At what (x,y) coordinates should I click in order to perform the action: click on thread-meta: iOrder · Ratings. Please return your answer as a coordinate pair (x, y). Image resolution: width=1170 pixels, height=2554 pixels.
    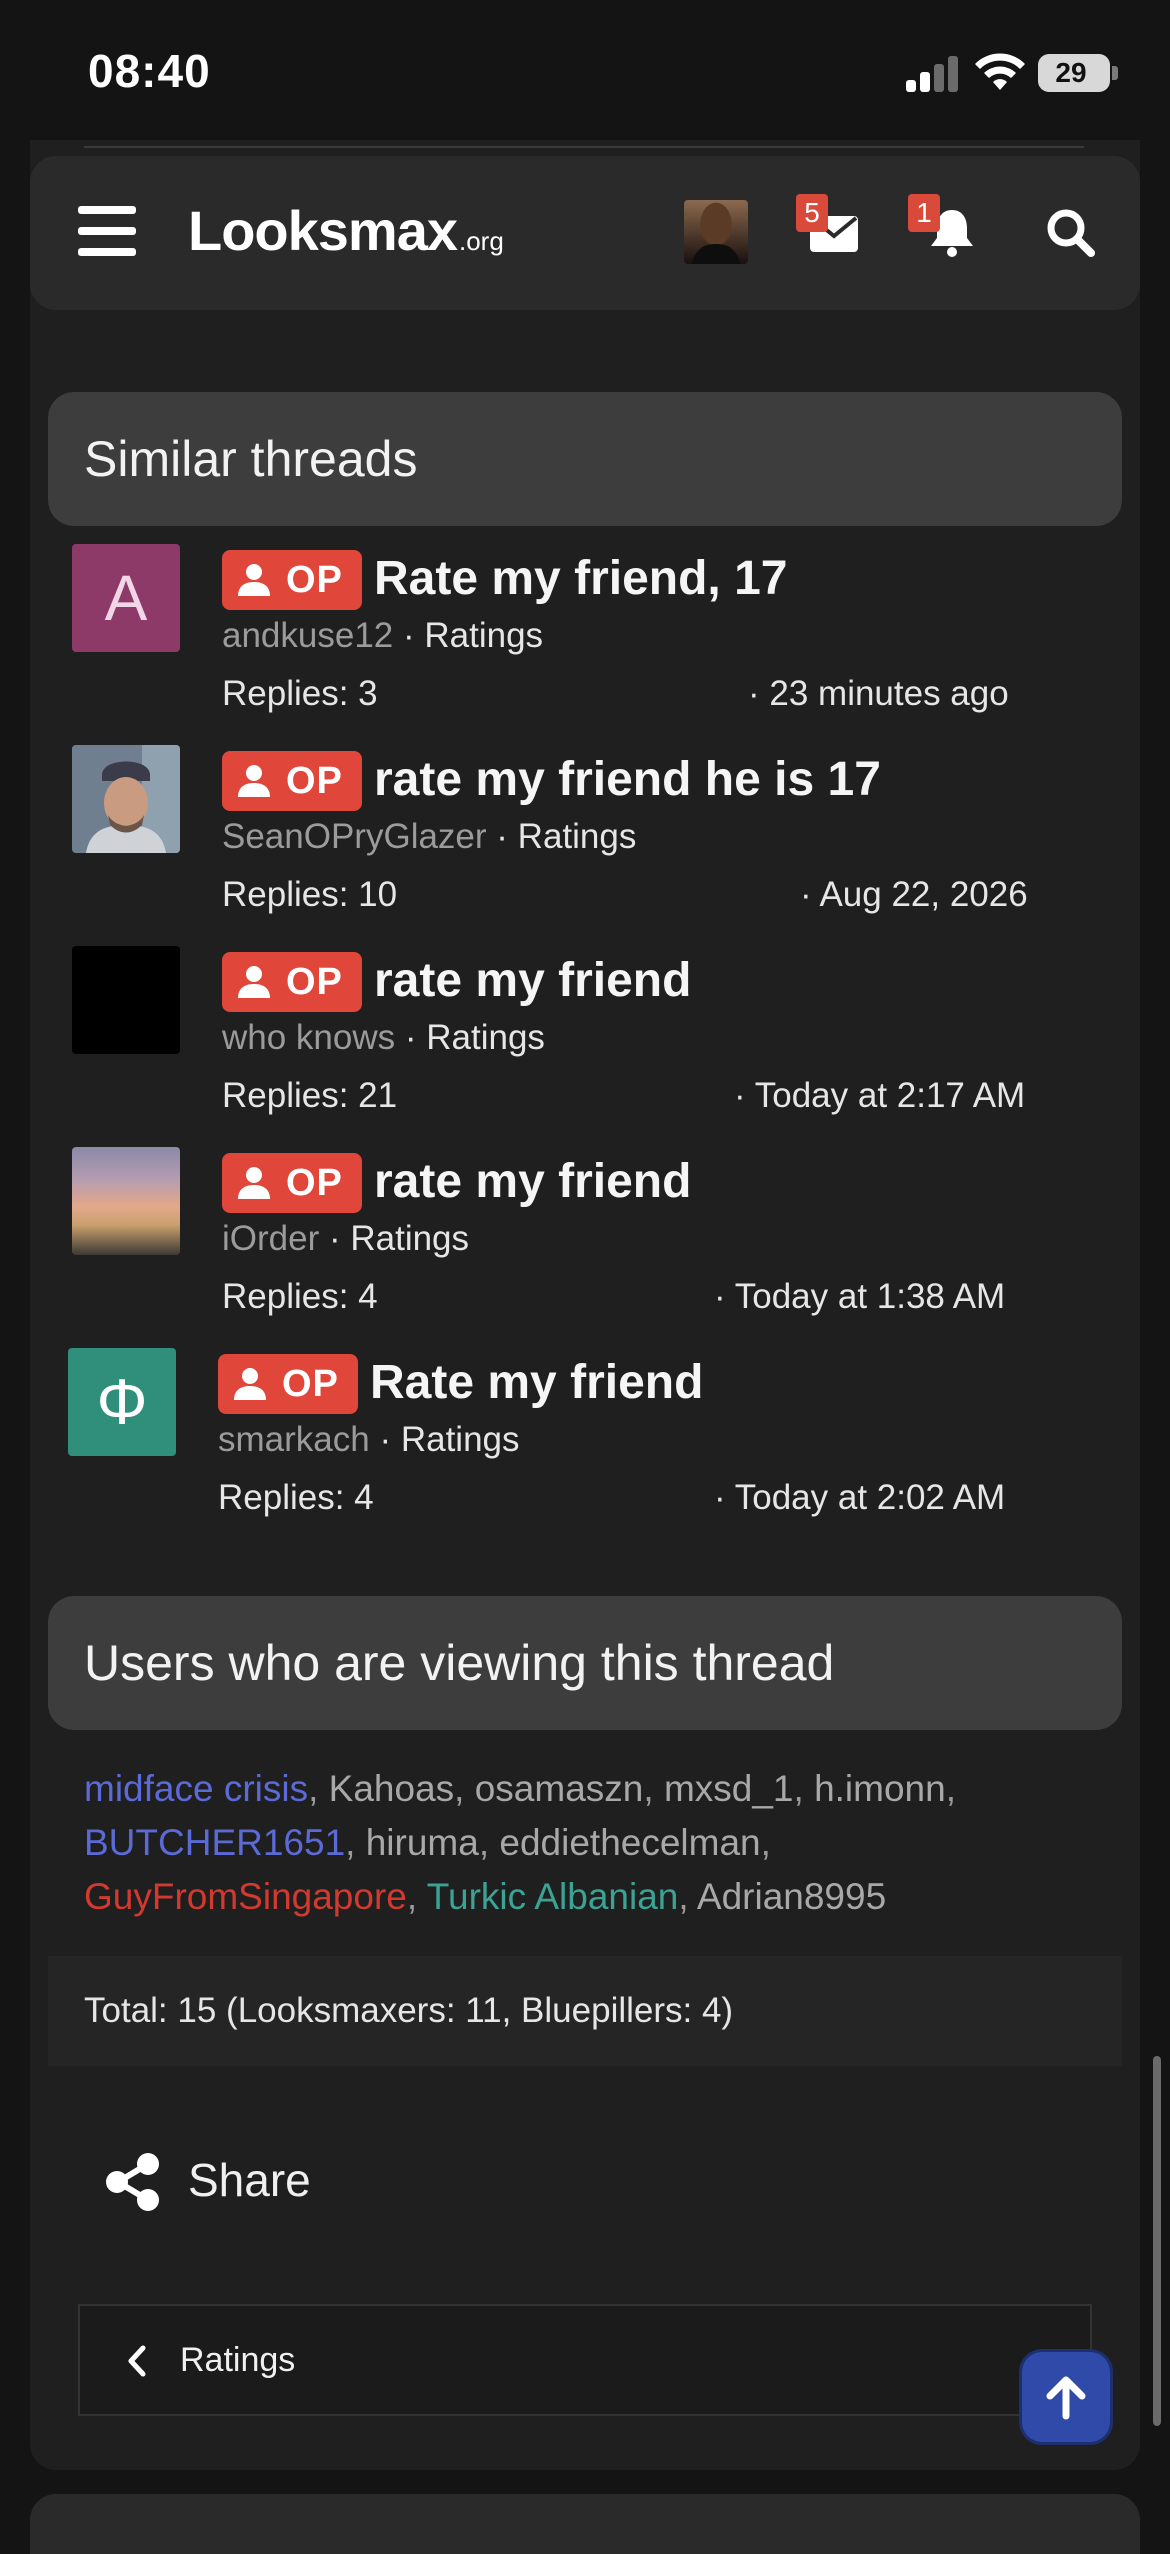
    Looking at the image, I should click on (345, 1239).